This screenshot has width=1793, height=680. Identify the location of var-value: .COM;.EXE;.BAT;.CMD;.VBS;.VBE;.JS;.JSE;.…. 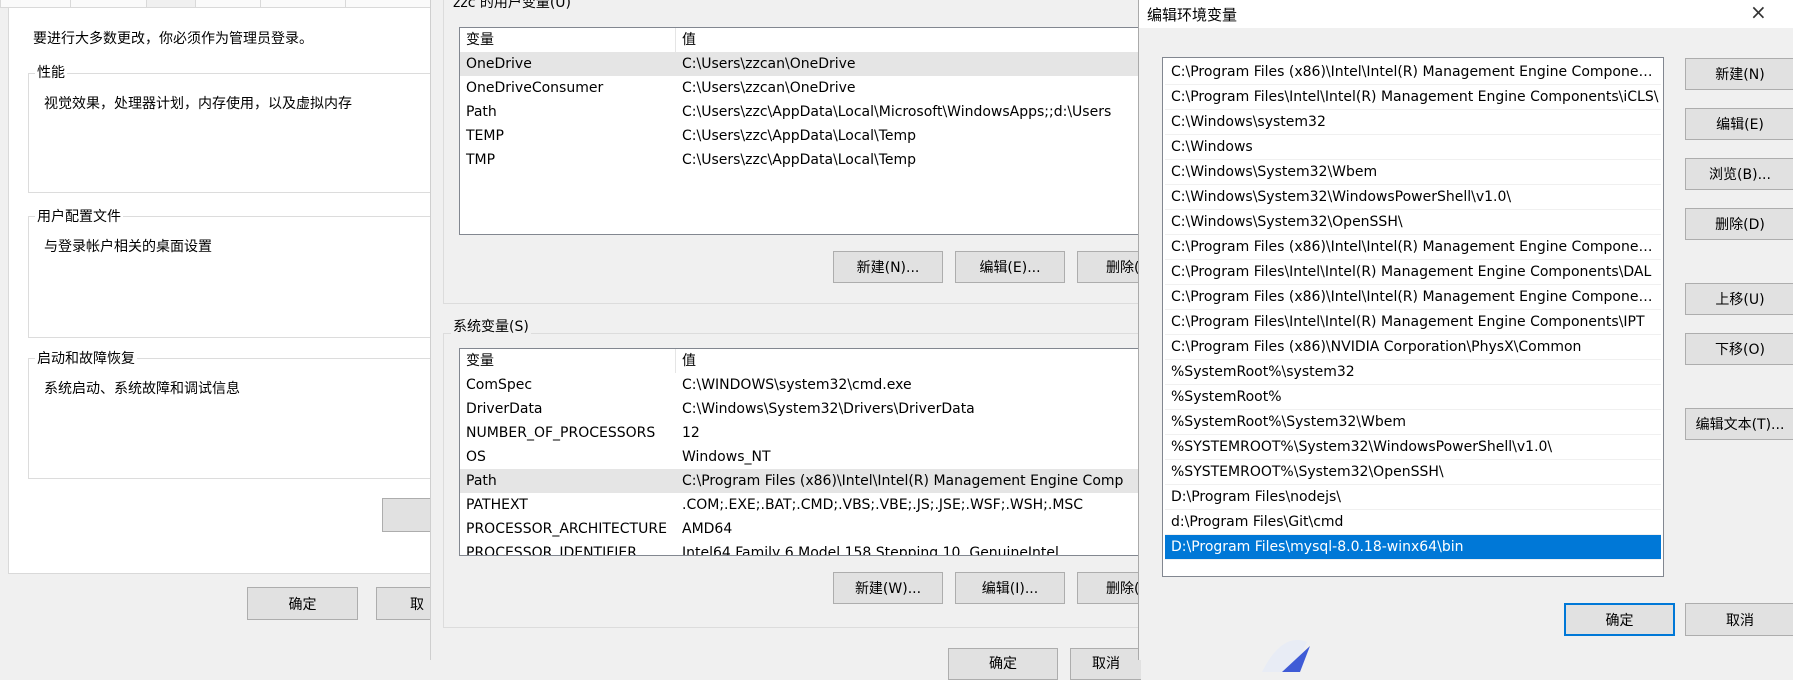
(883, 505).